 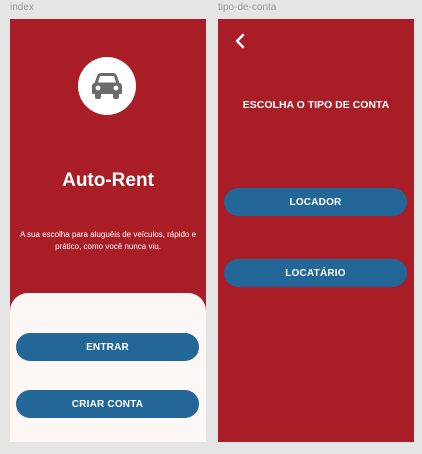 I want to click on account-type-title: ESCOLHA O TIPO DE CONTA, so click(x=316, y=105).